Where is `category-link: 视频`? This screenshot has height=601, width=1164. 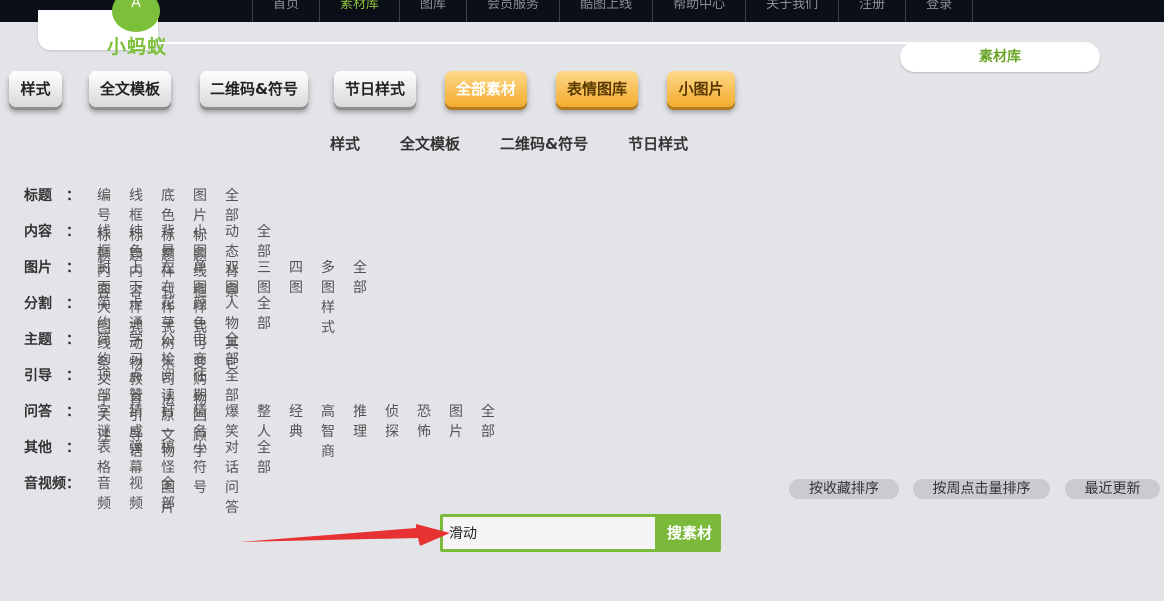
category-link: 视频 is located at coordinates (136, 493).